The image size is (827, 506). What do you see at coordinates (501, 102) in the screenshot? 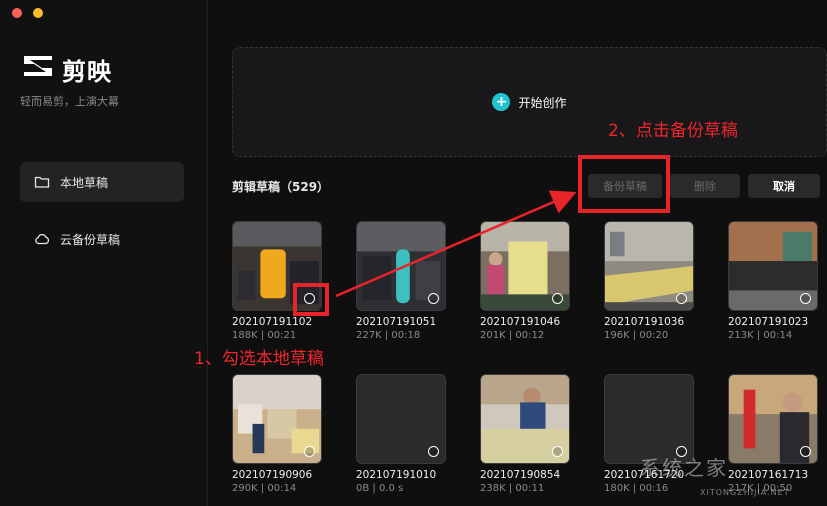
I see `plus-icon: +` at bounding box center [501, 102].